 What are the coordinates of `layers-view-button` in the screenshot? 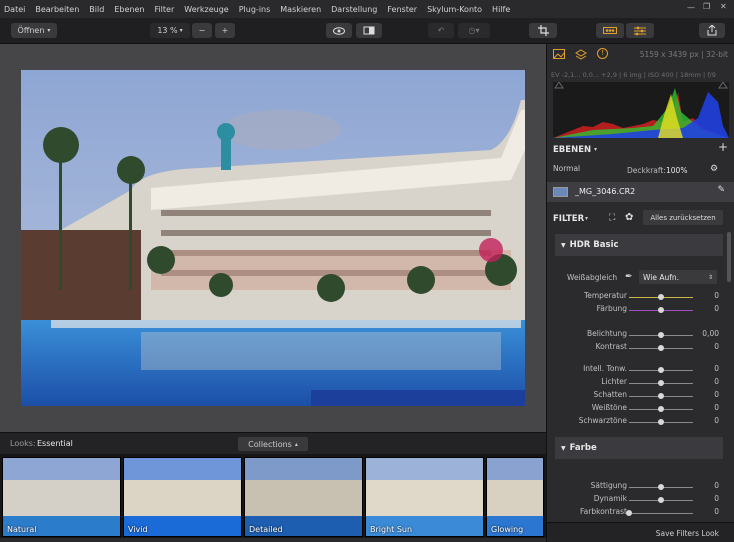 It's located at (610, 30).